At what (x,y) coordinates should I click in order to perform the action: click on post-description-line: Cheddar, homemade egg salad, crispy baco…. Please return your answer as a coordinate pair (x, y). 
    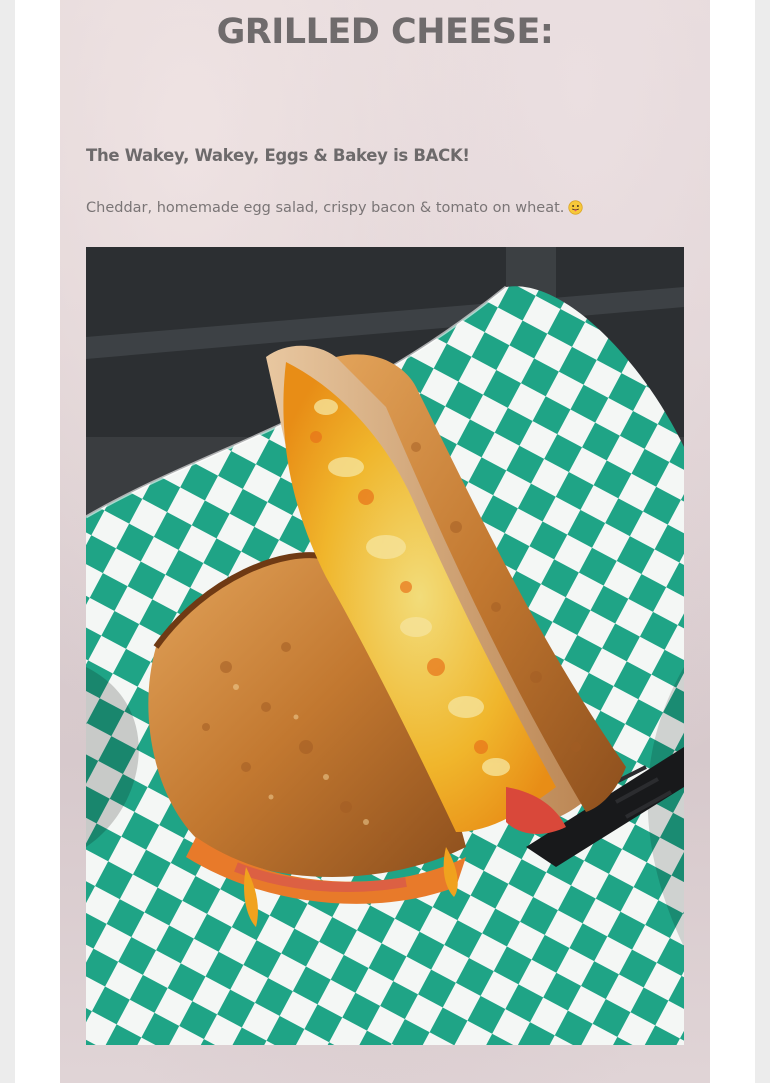
    Looking at the image, I should click on (335, 208).